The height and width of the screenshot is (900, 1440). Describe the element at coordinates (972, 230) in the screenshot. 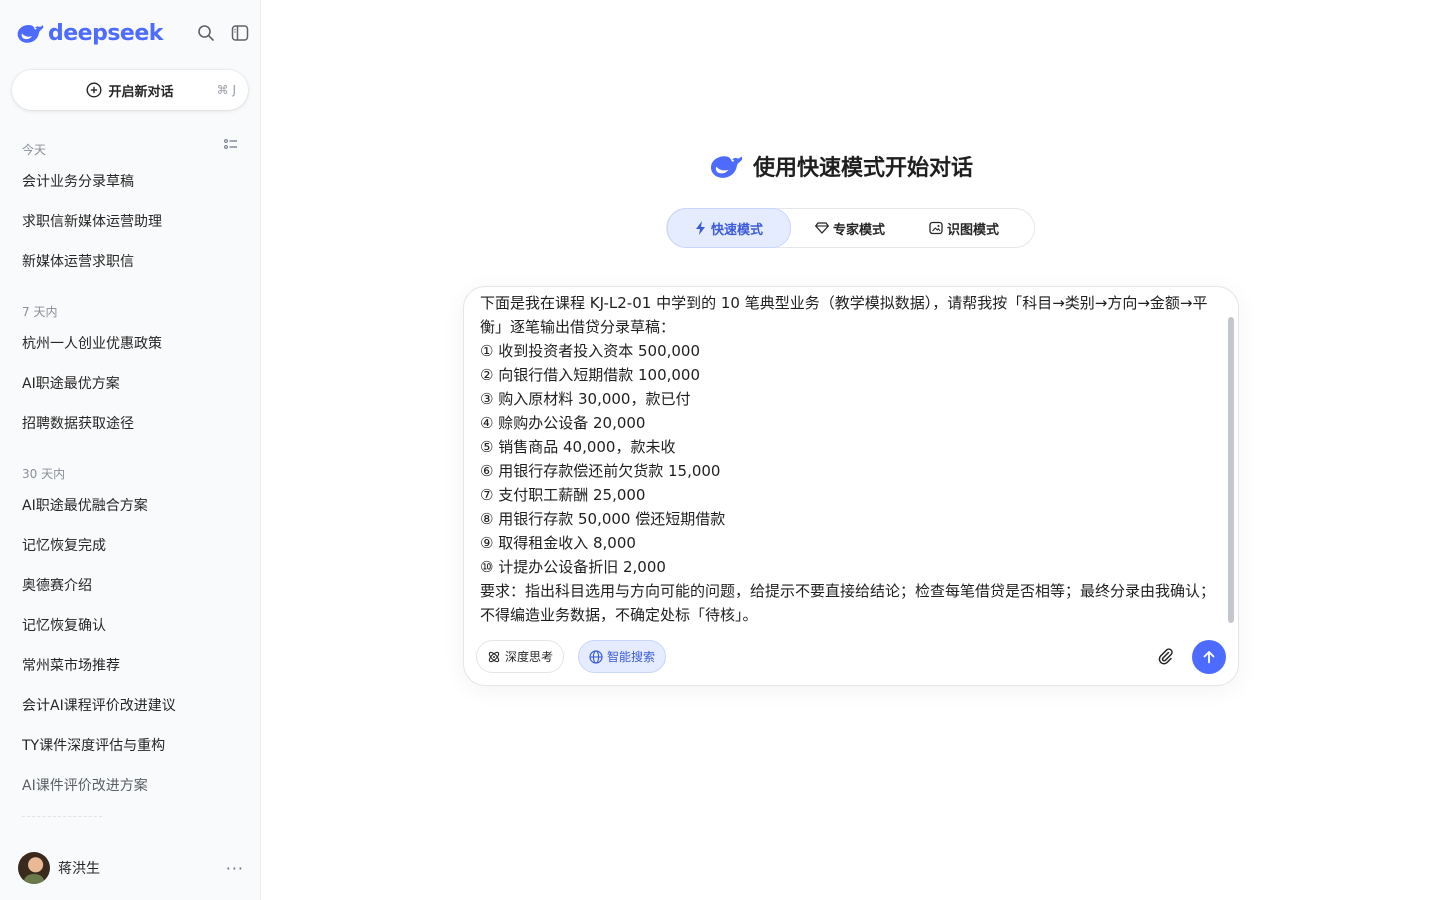

I see `mode-label: 识图模式` at that location.